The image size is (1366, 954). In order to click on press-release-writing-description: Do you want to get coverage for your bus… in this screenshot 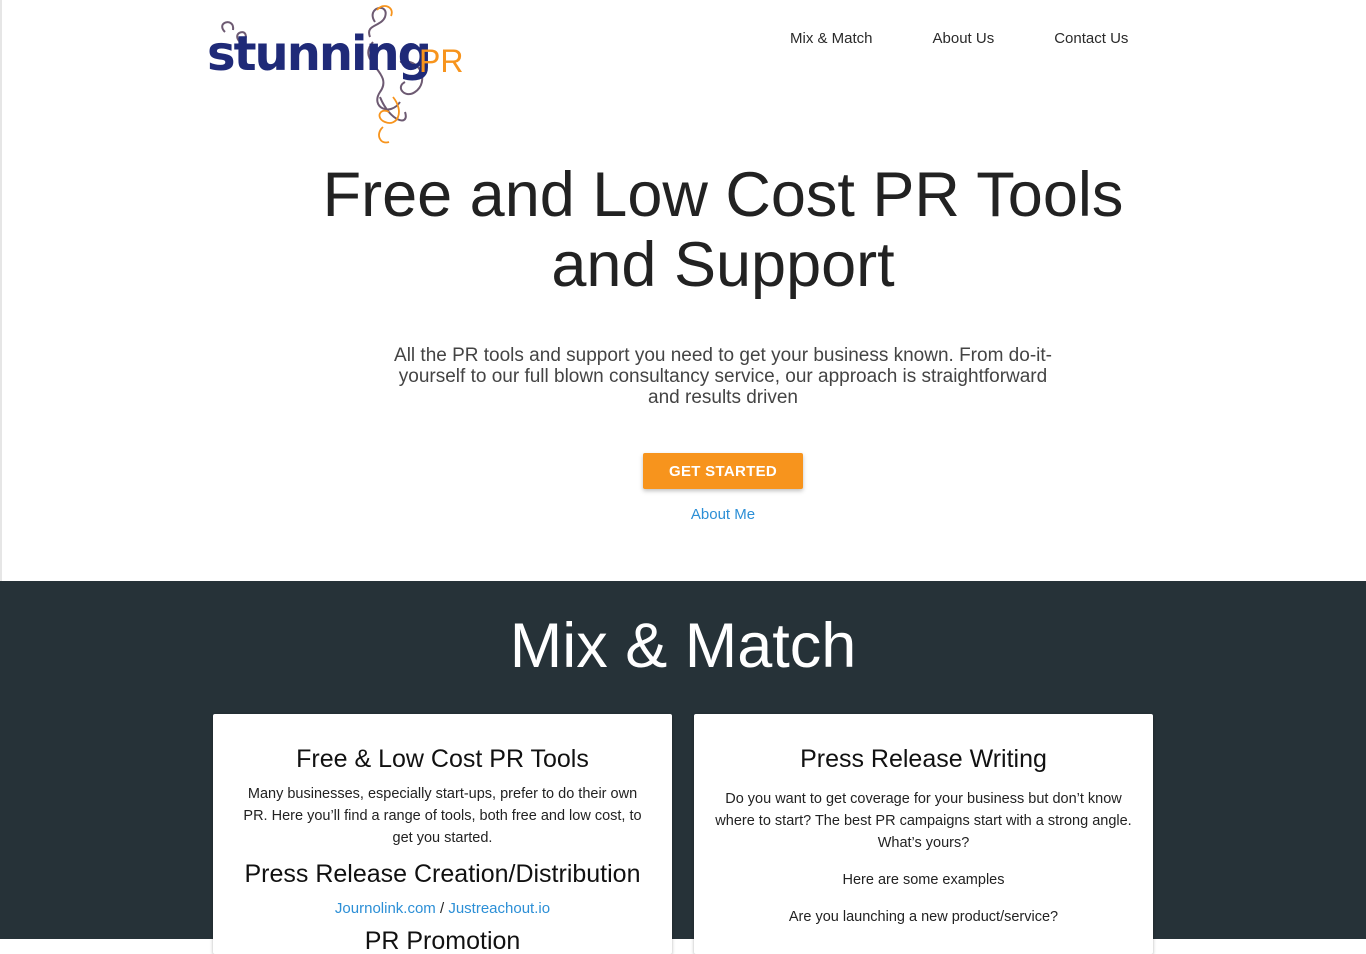, I will do `click(923, 821)`.